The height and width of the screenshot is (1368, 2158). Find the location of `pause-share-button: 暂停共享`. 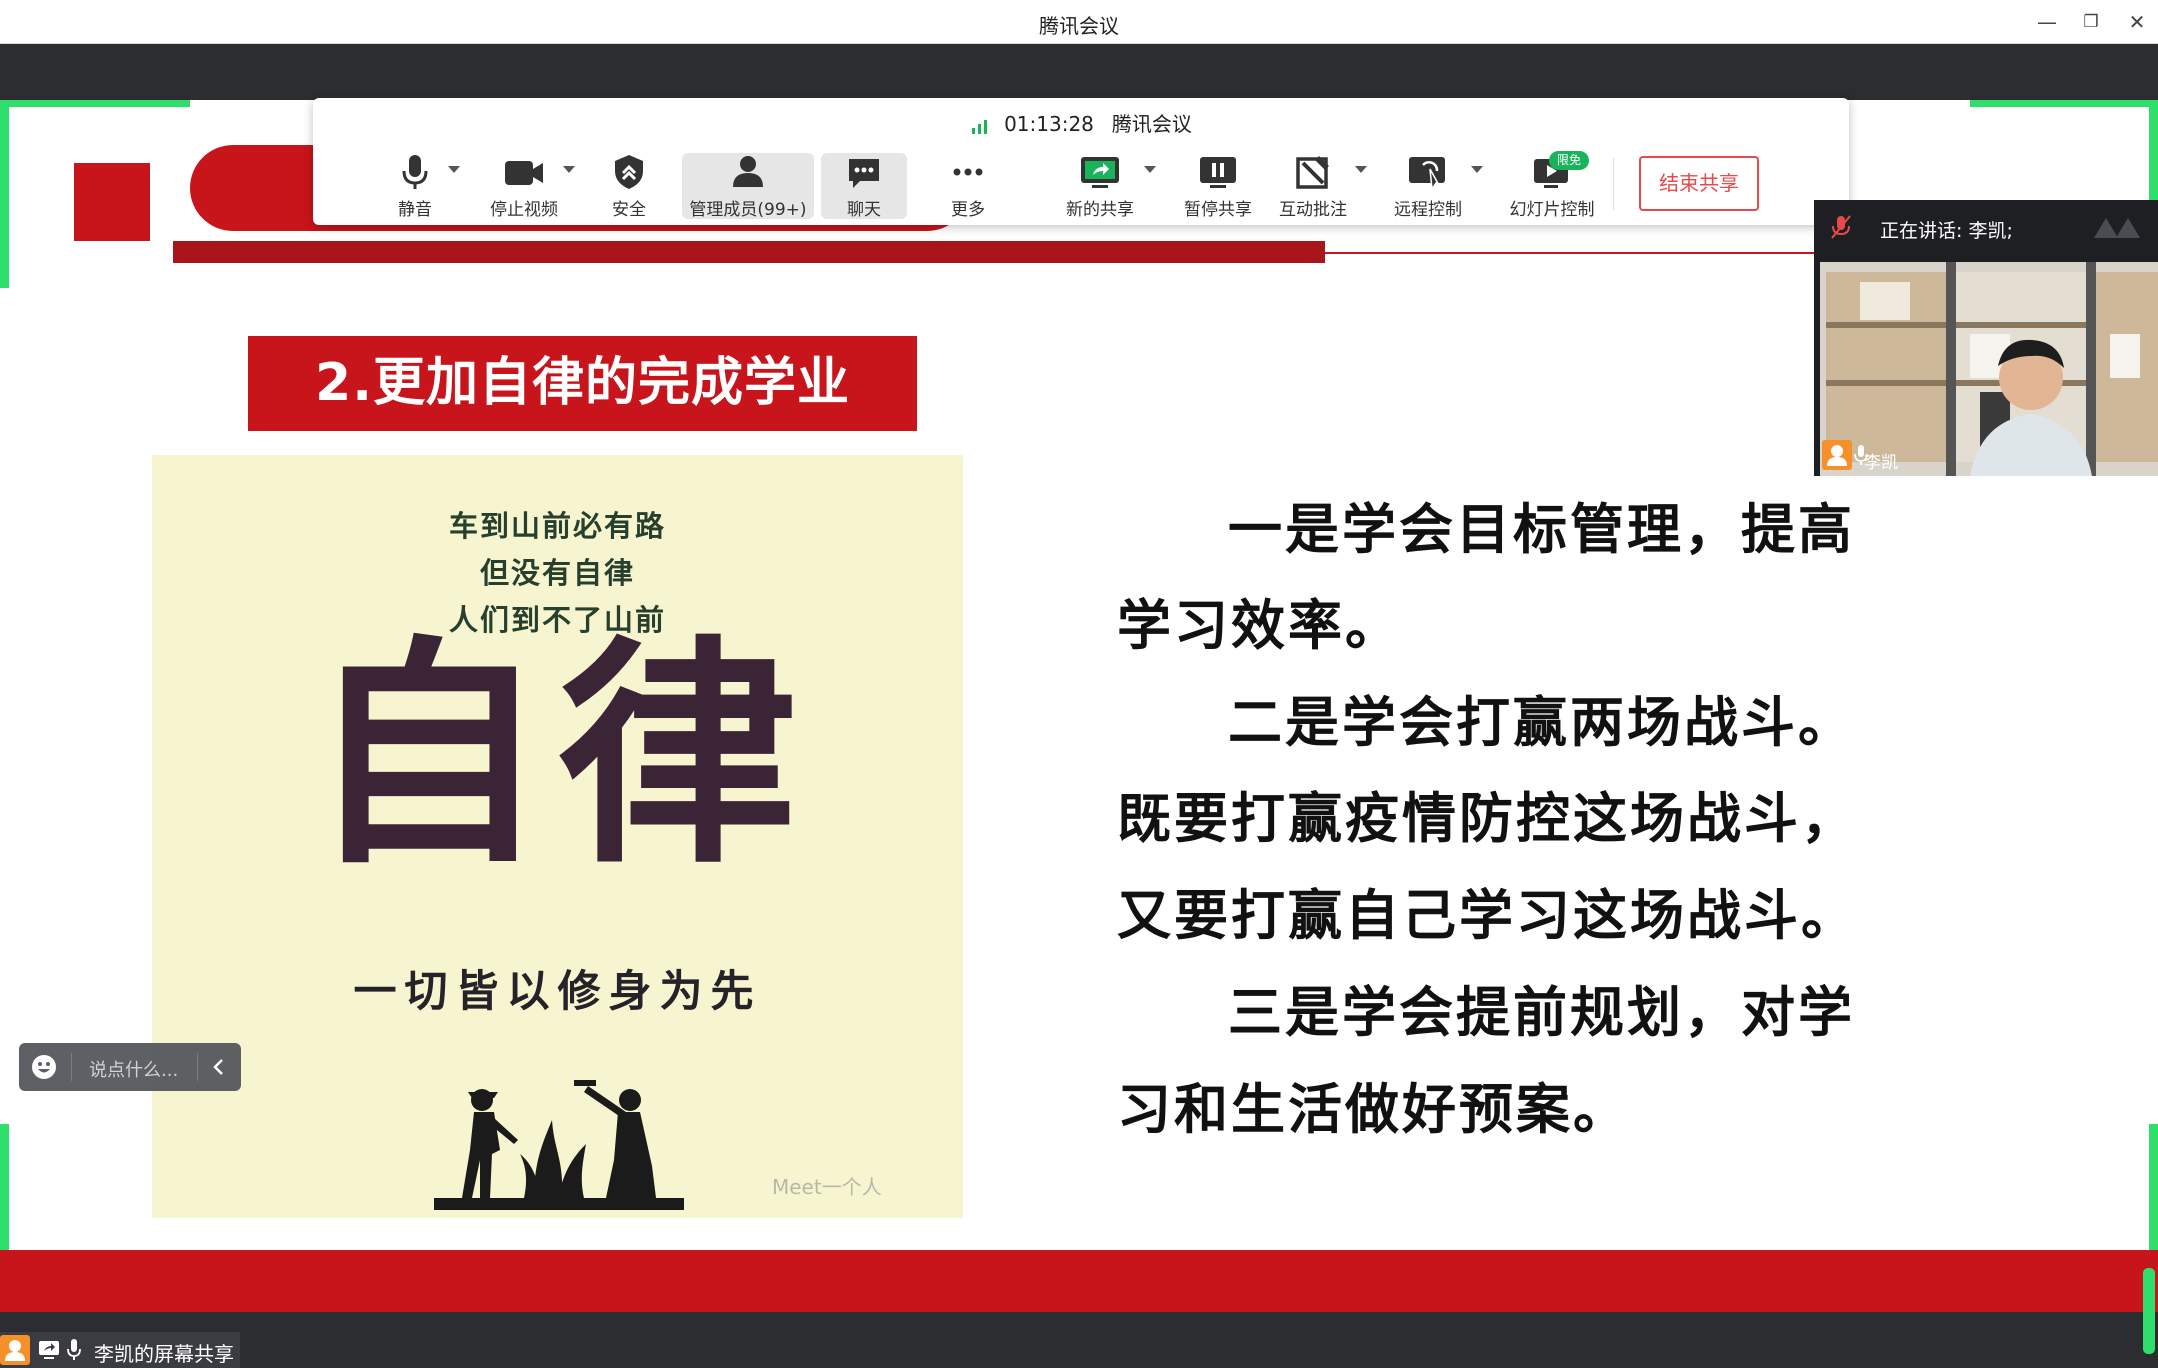

pause-share-button: 暂停共享 is located at coordinates (1218, 186).